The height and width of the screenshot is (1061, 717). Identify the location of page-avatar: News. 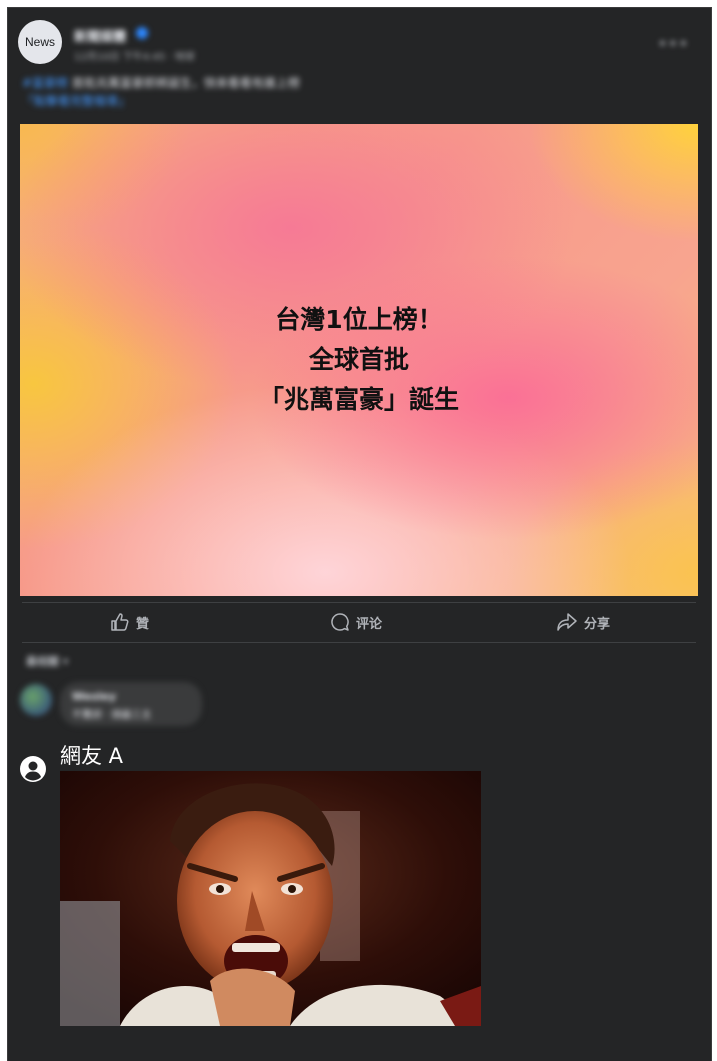
(40, 42).